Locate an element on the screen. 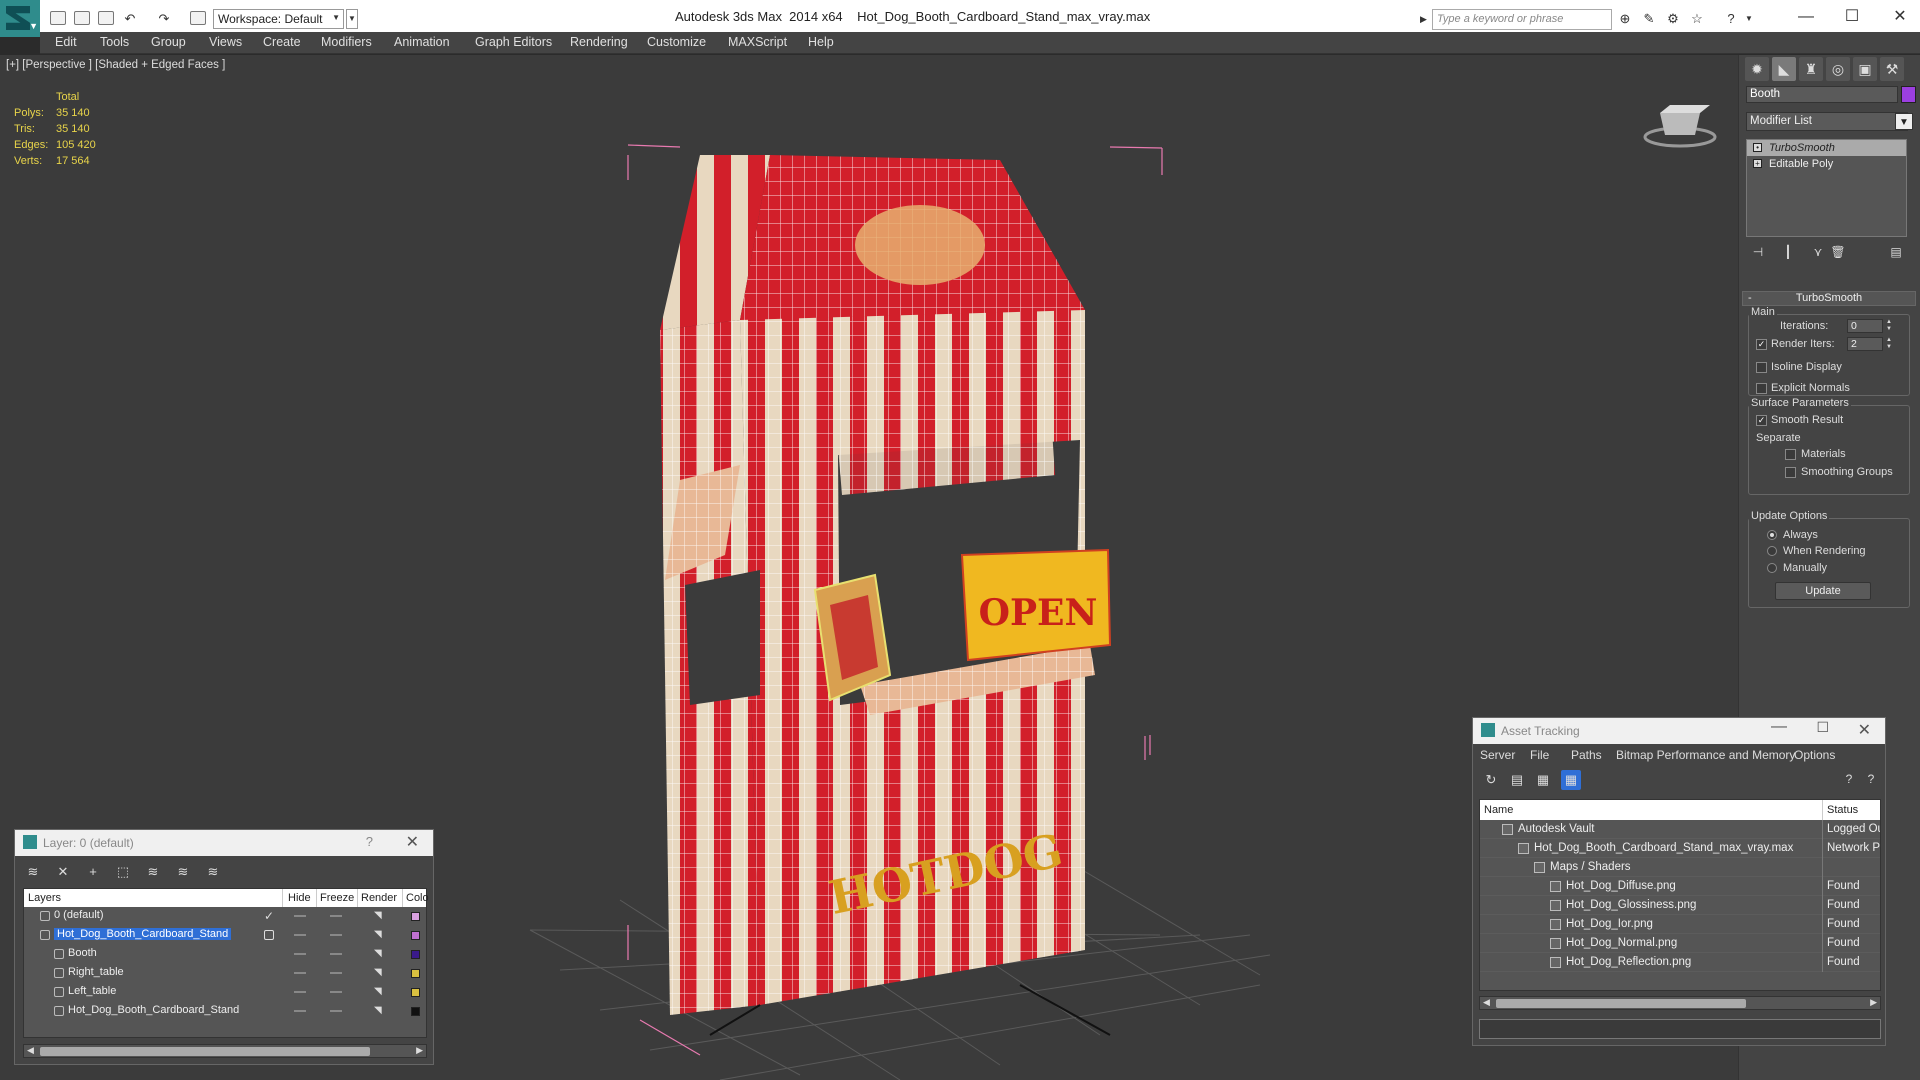  add-to-layer-icon: + is located at coordinates (93, 872).